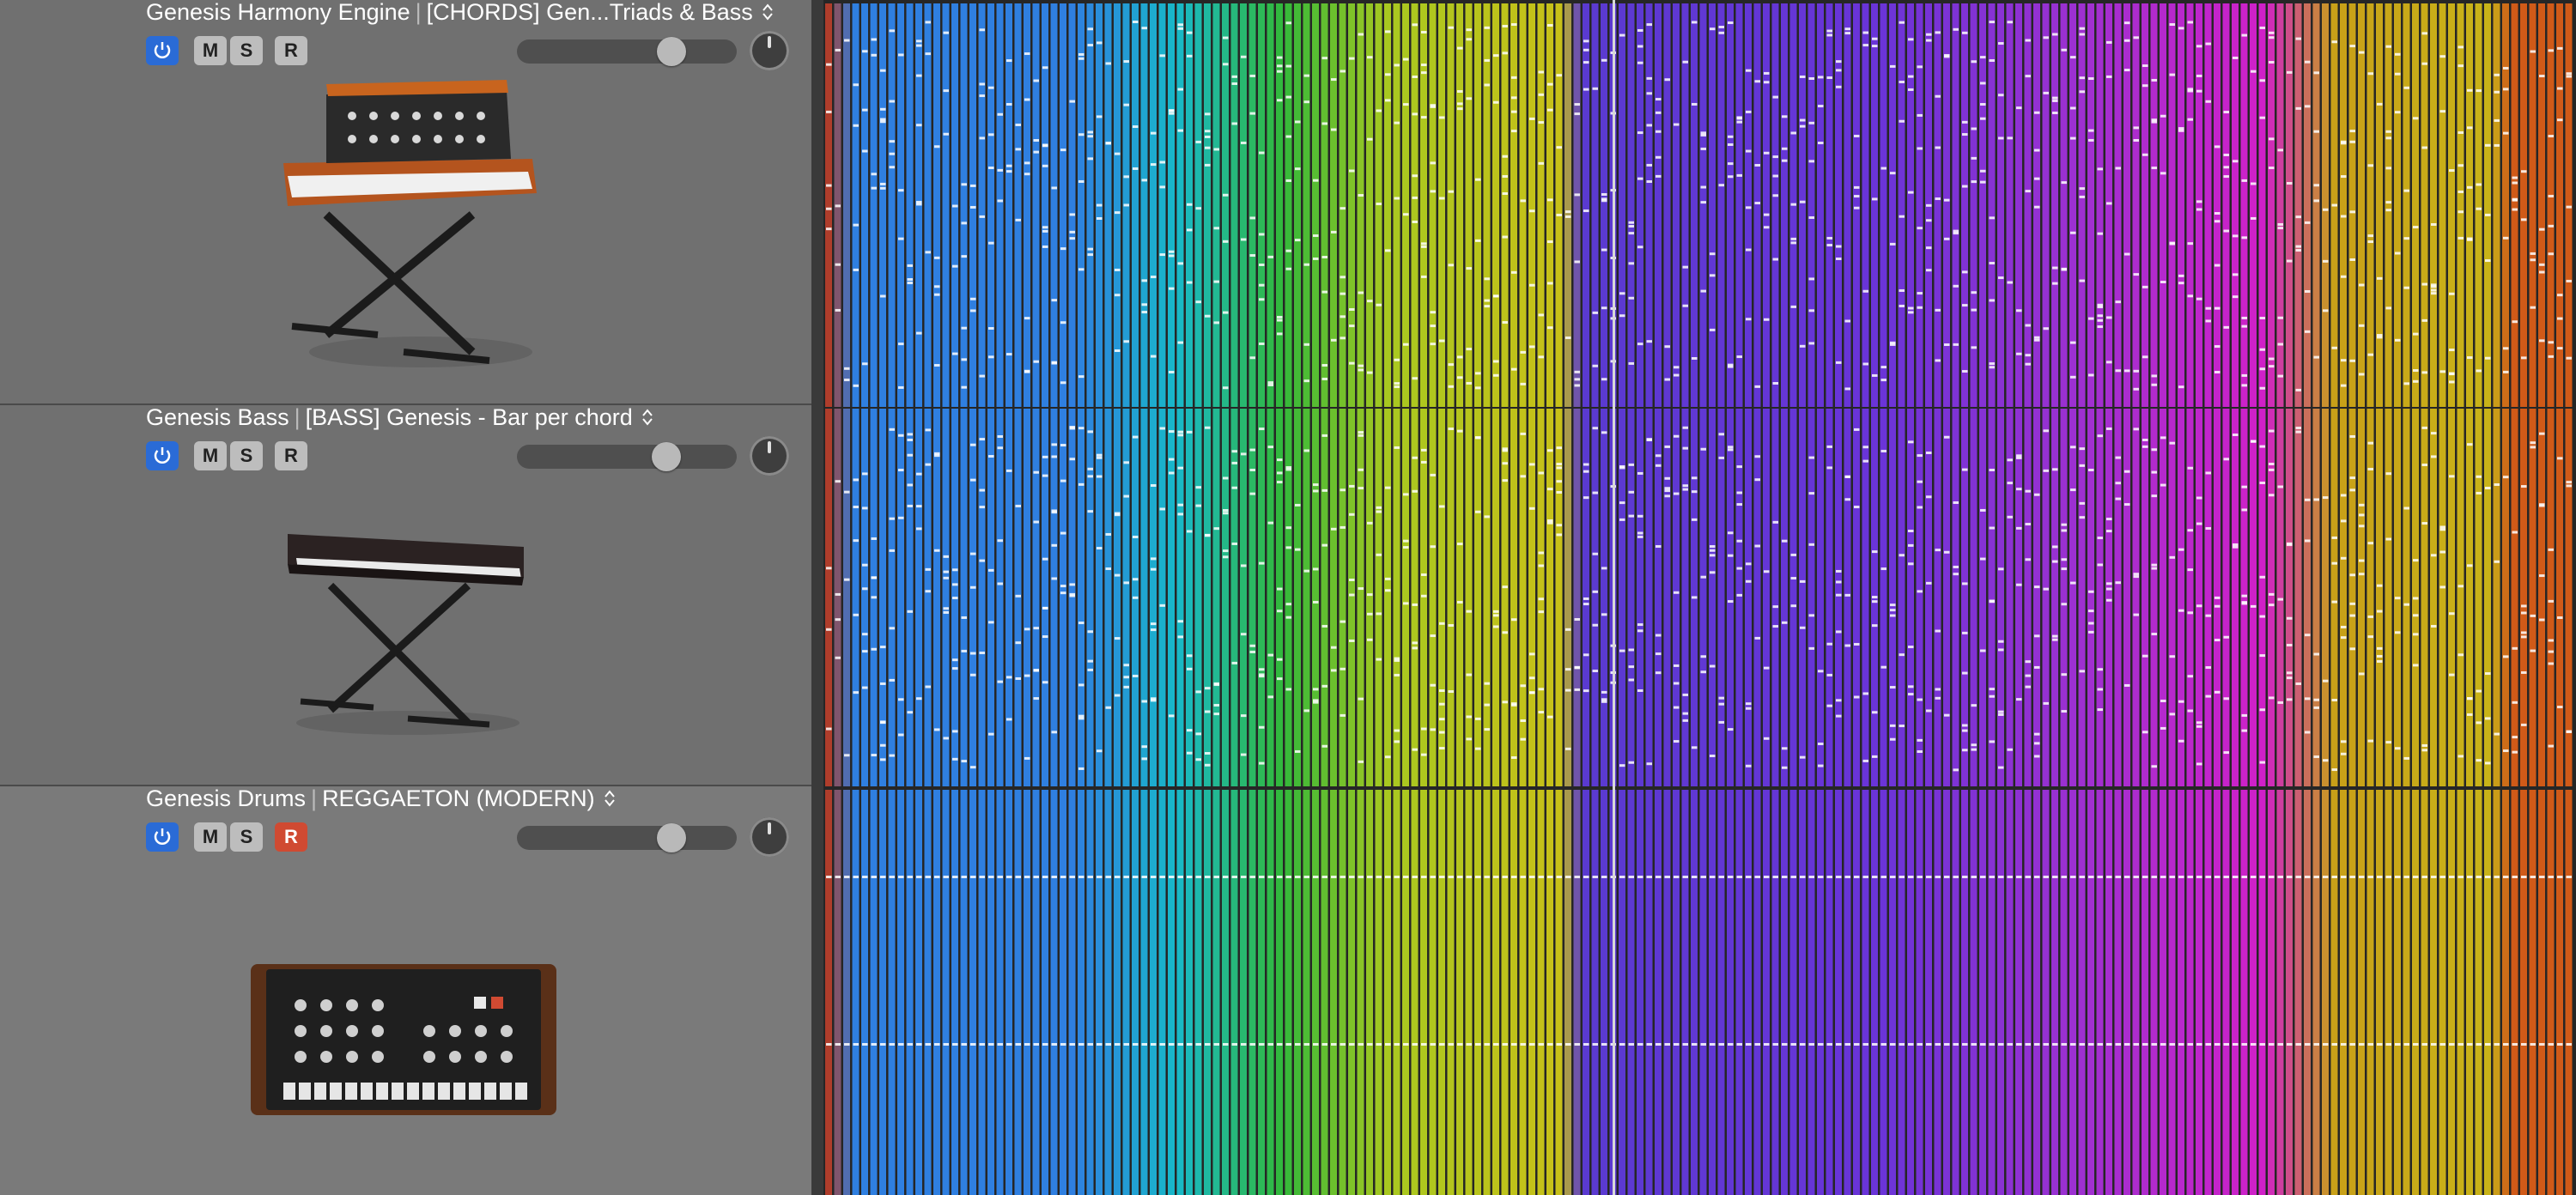  What do you see at coordinates (291, 51) in the screenshot?
I see `record-enable-button: R` at bounding box center [291, 51].